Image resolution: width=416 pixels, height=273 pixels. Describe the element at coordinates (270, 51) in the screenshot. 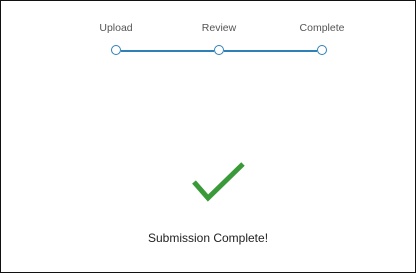

I see `step-connector-review-complete` at that location.